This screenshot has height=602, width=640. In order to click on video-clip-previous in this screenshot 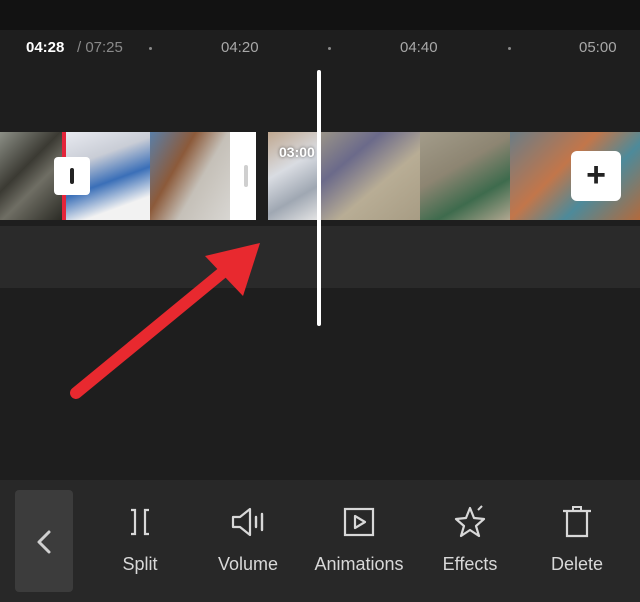, I will do `click(128, 176)`.